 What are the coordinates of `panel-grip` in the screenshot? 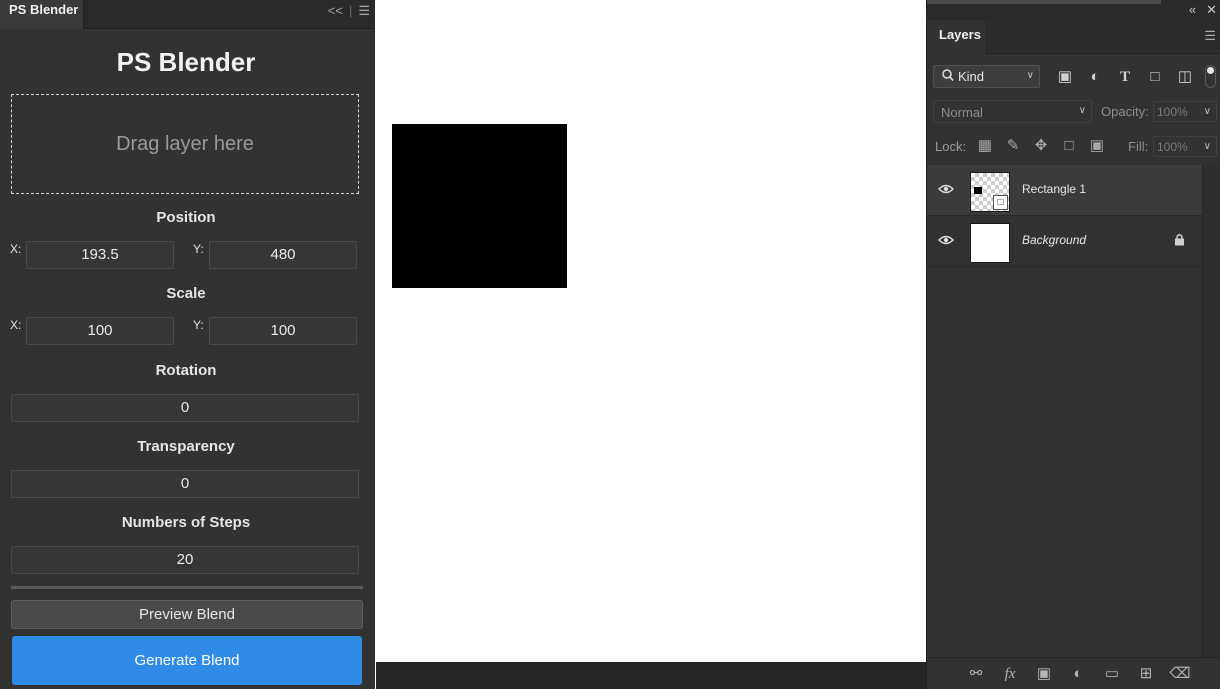 It's located at (1044, 2).